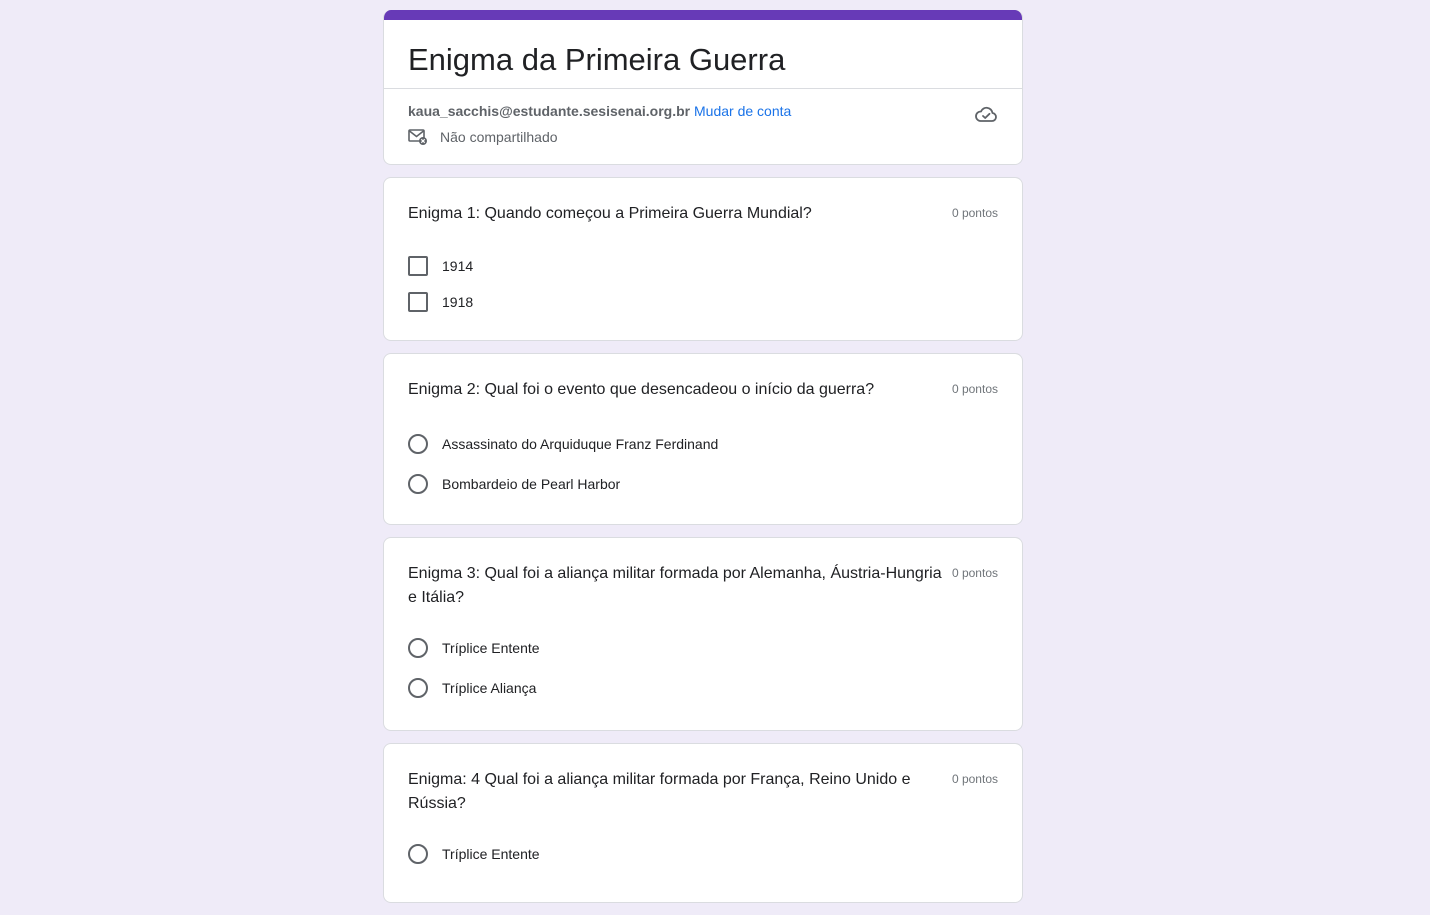 The width and height of the screenshot is (1430, 915). I want to click on checkbox-option: 1914, so click(703, 266).